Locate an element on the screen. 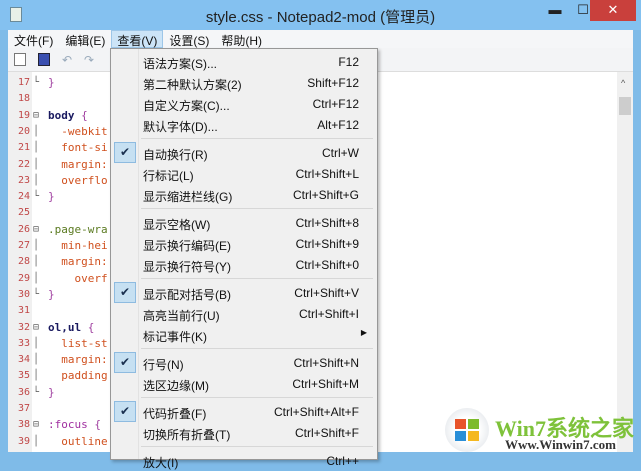 Image resolution: width=641 pixels, height=471 pixels. menu-item-label: 显示空格(W) is located at coordinates (177, 225).